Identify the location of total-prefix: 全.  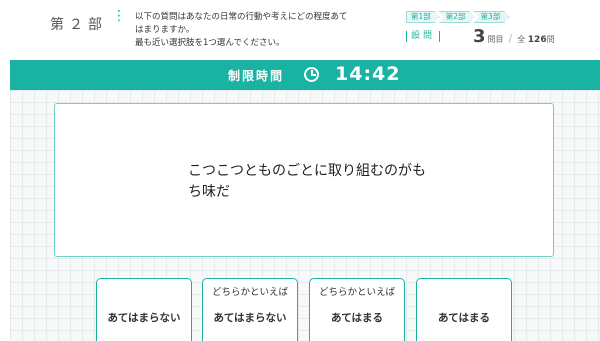
(521, 39).